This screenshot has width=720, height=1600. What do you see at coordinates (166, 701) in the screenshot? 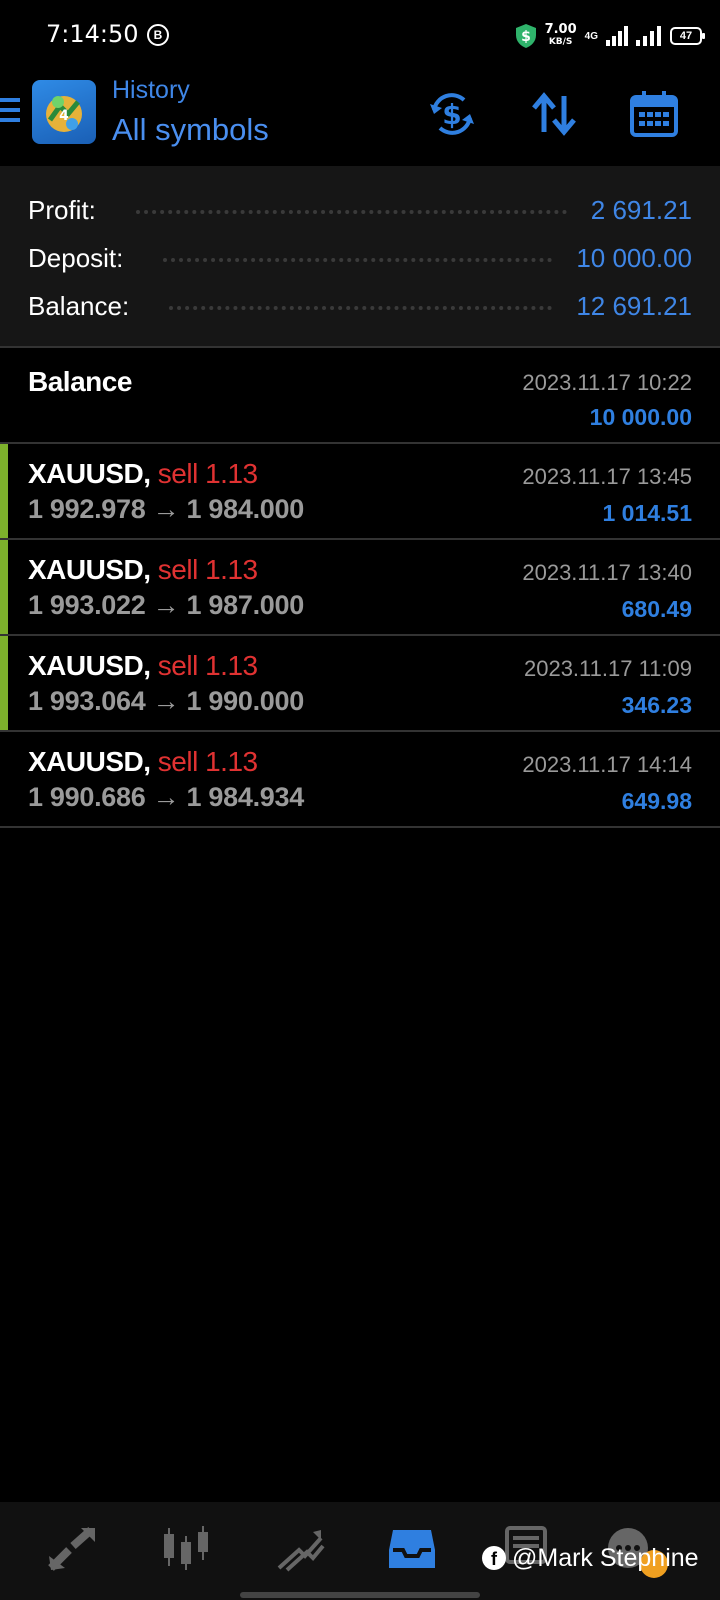
I see `trade-prices: 1 993.064 → 1 990.000` at bounding box center [166, 701].